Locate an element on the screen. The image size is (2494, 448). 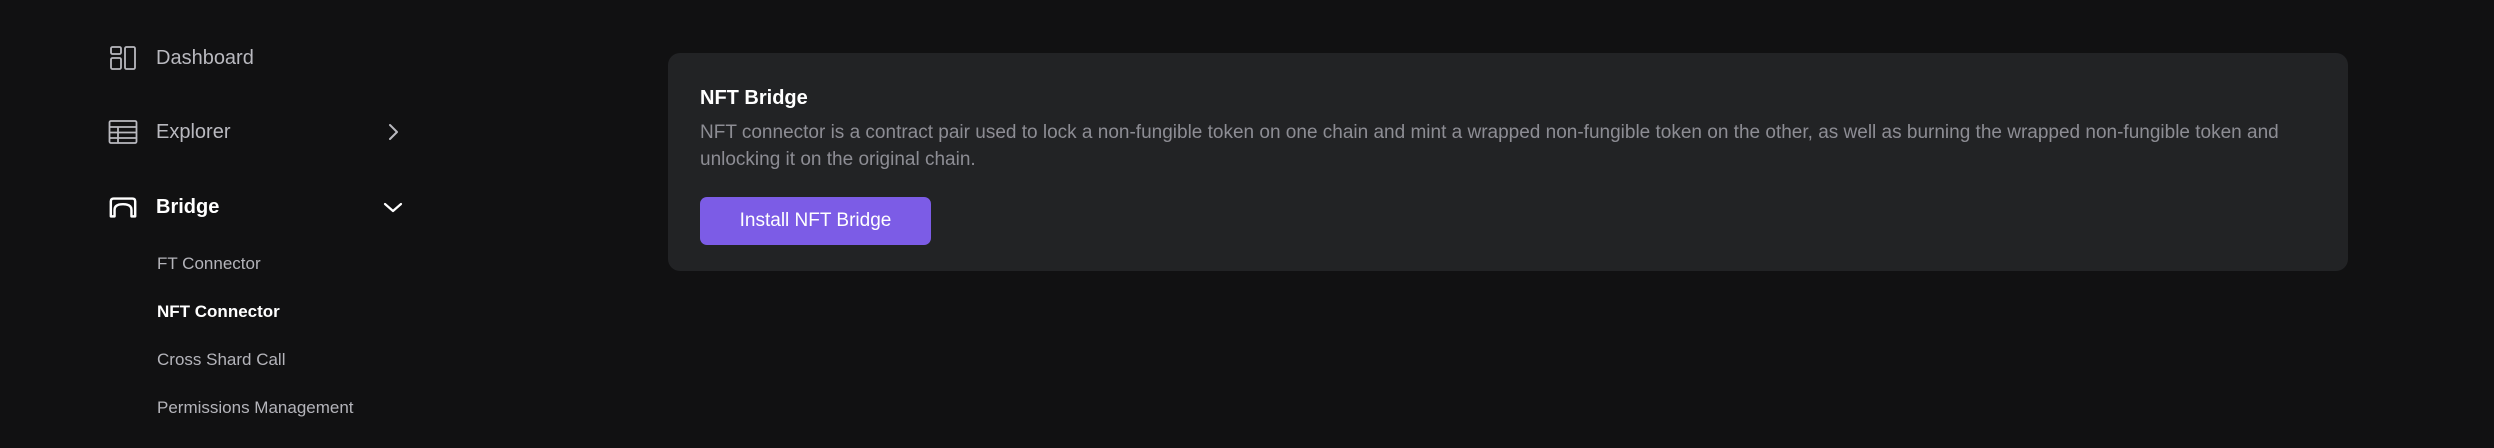
sidebar-subitem-permissions-management: Permissions Management is located at coordinates (255, 408).